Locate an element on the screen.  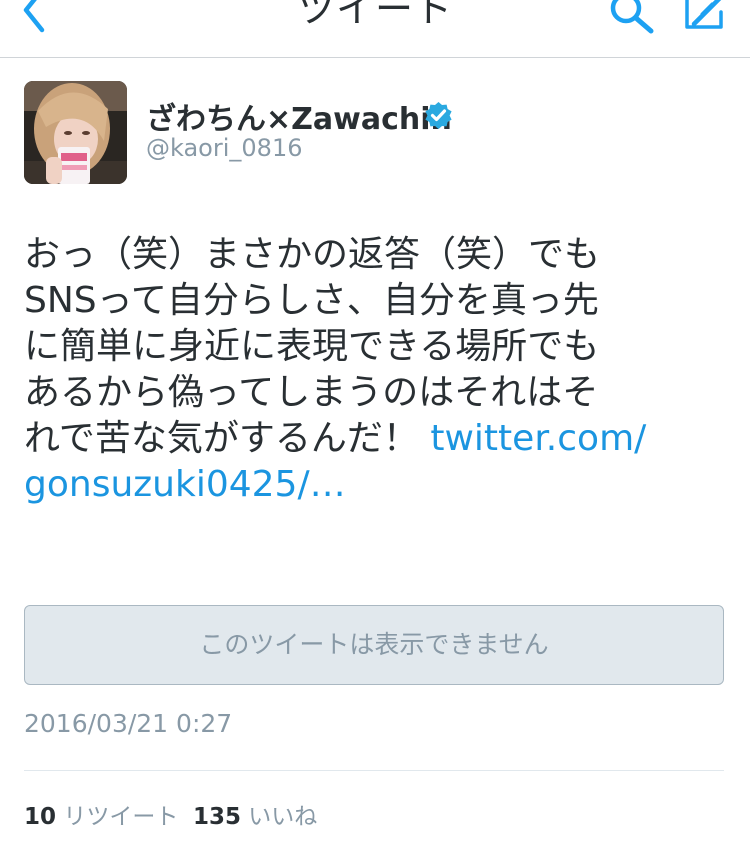
search-icon is located at coordinates (632, 17).